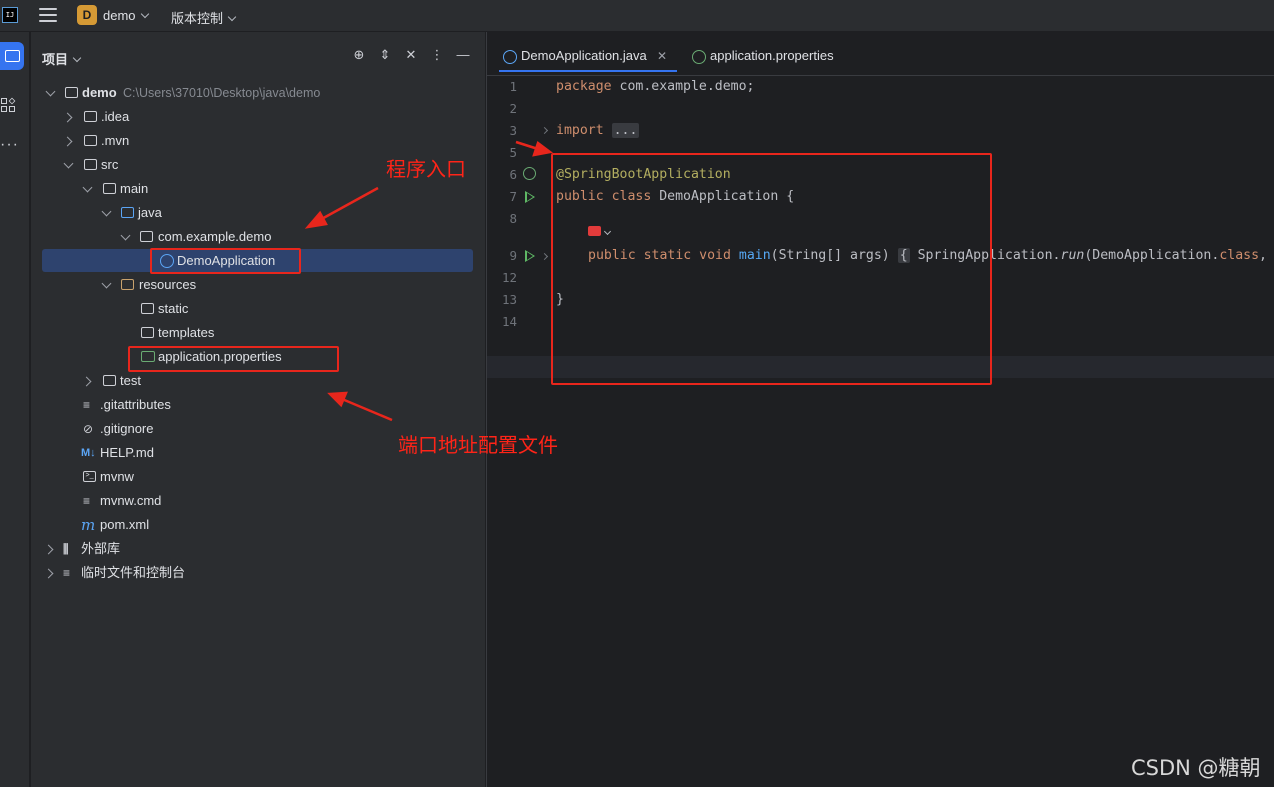 The height and width of the screenshot is (787, 1274). I want to click on line-number: 1, so click(513, 86).